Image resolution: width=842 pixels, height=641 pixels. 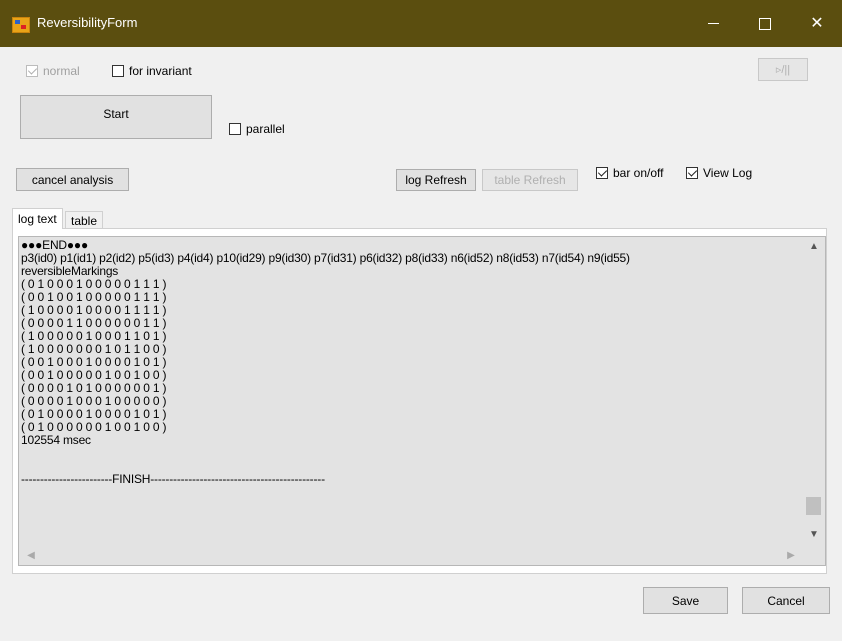 What do you see at coordinates (235, 129) in the screenshot?
I see `parallel-checkbox-box` at bounding box center [235, 129].